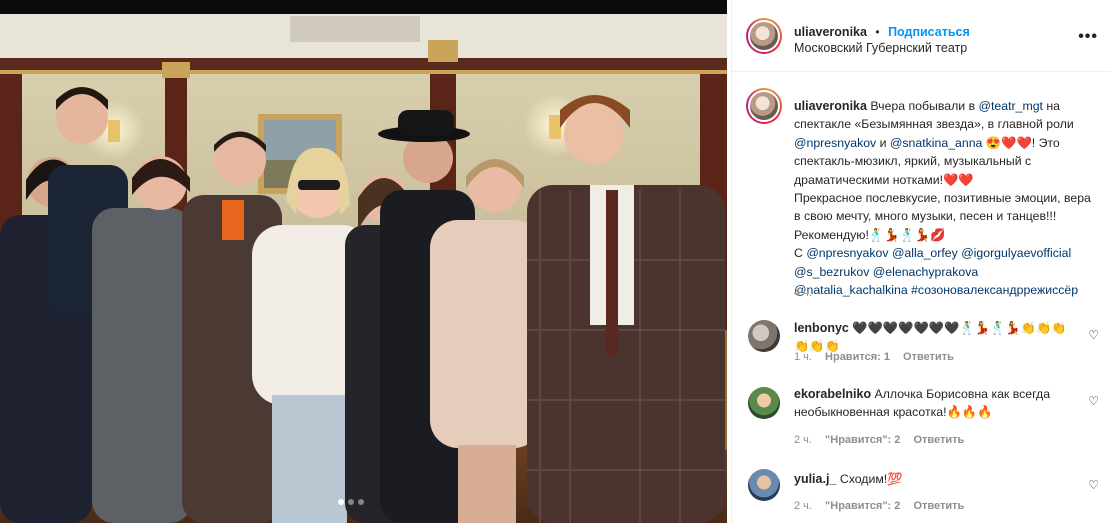  I want to click on comment-meta: 1 ч. Нравится: 1 Ответить, so click(874, 357).